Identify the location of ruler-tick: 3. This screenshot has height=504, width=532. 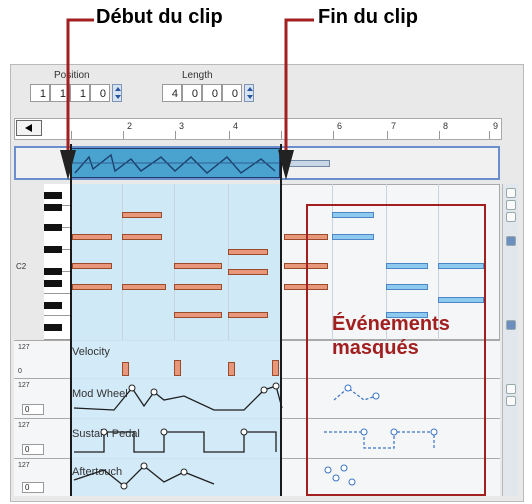
(182, 126).